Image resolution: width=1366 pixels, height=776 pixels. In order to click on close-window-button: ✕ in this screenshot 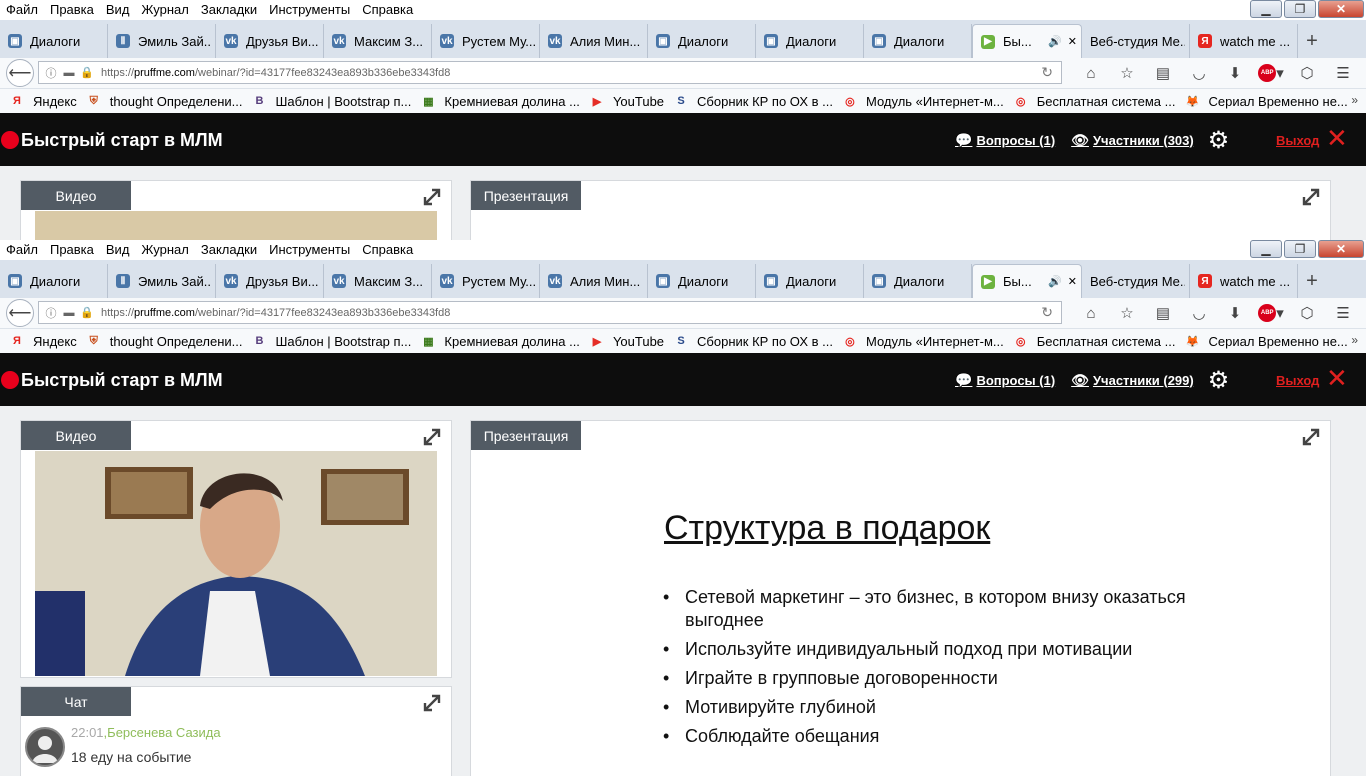, I will do `click(1341, 9)`.